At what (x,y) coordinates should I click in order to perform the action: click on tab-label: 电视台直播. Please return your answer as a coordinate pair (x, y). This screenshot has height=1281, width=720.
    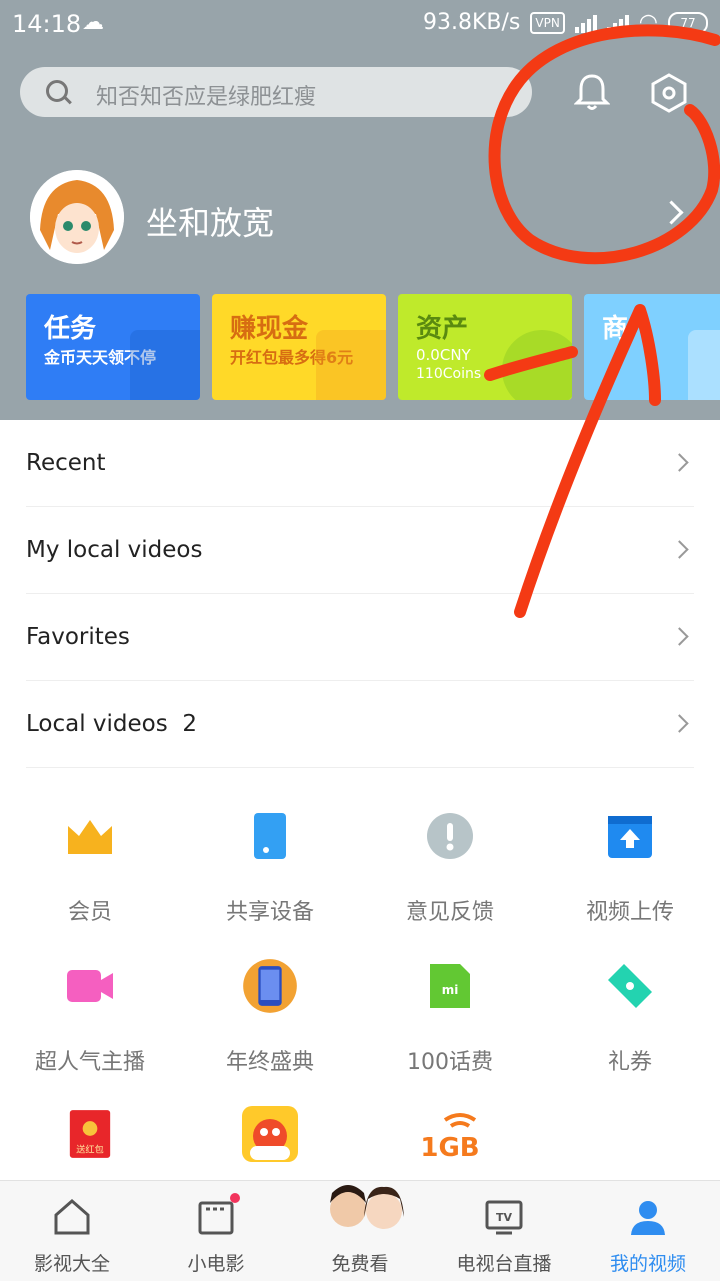
    Looking at the image, I should click on (504, 1264).